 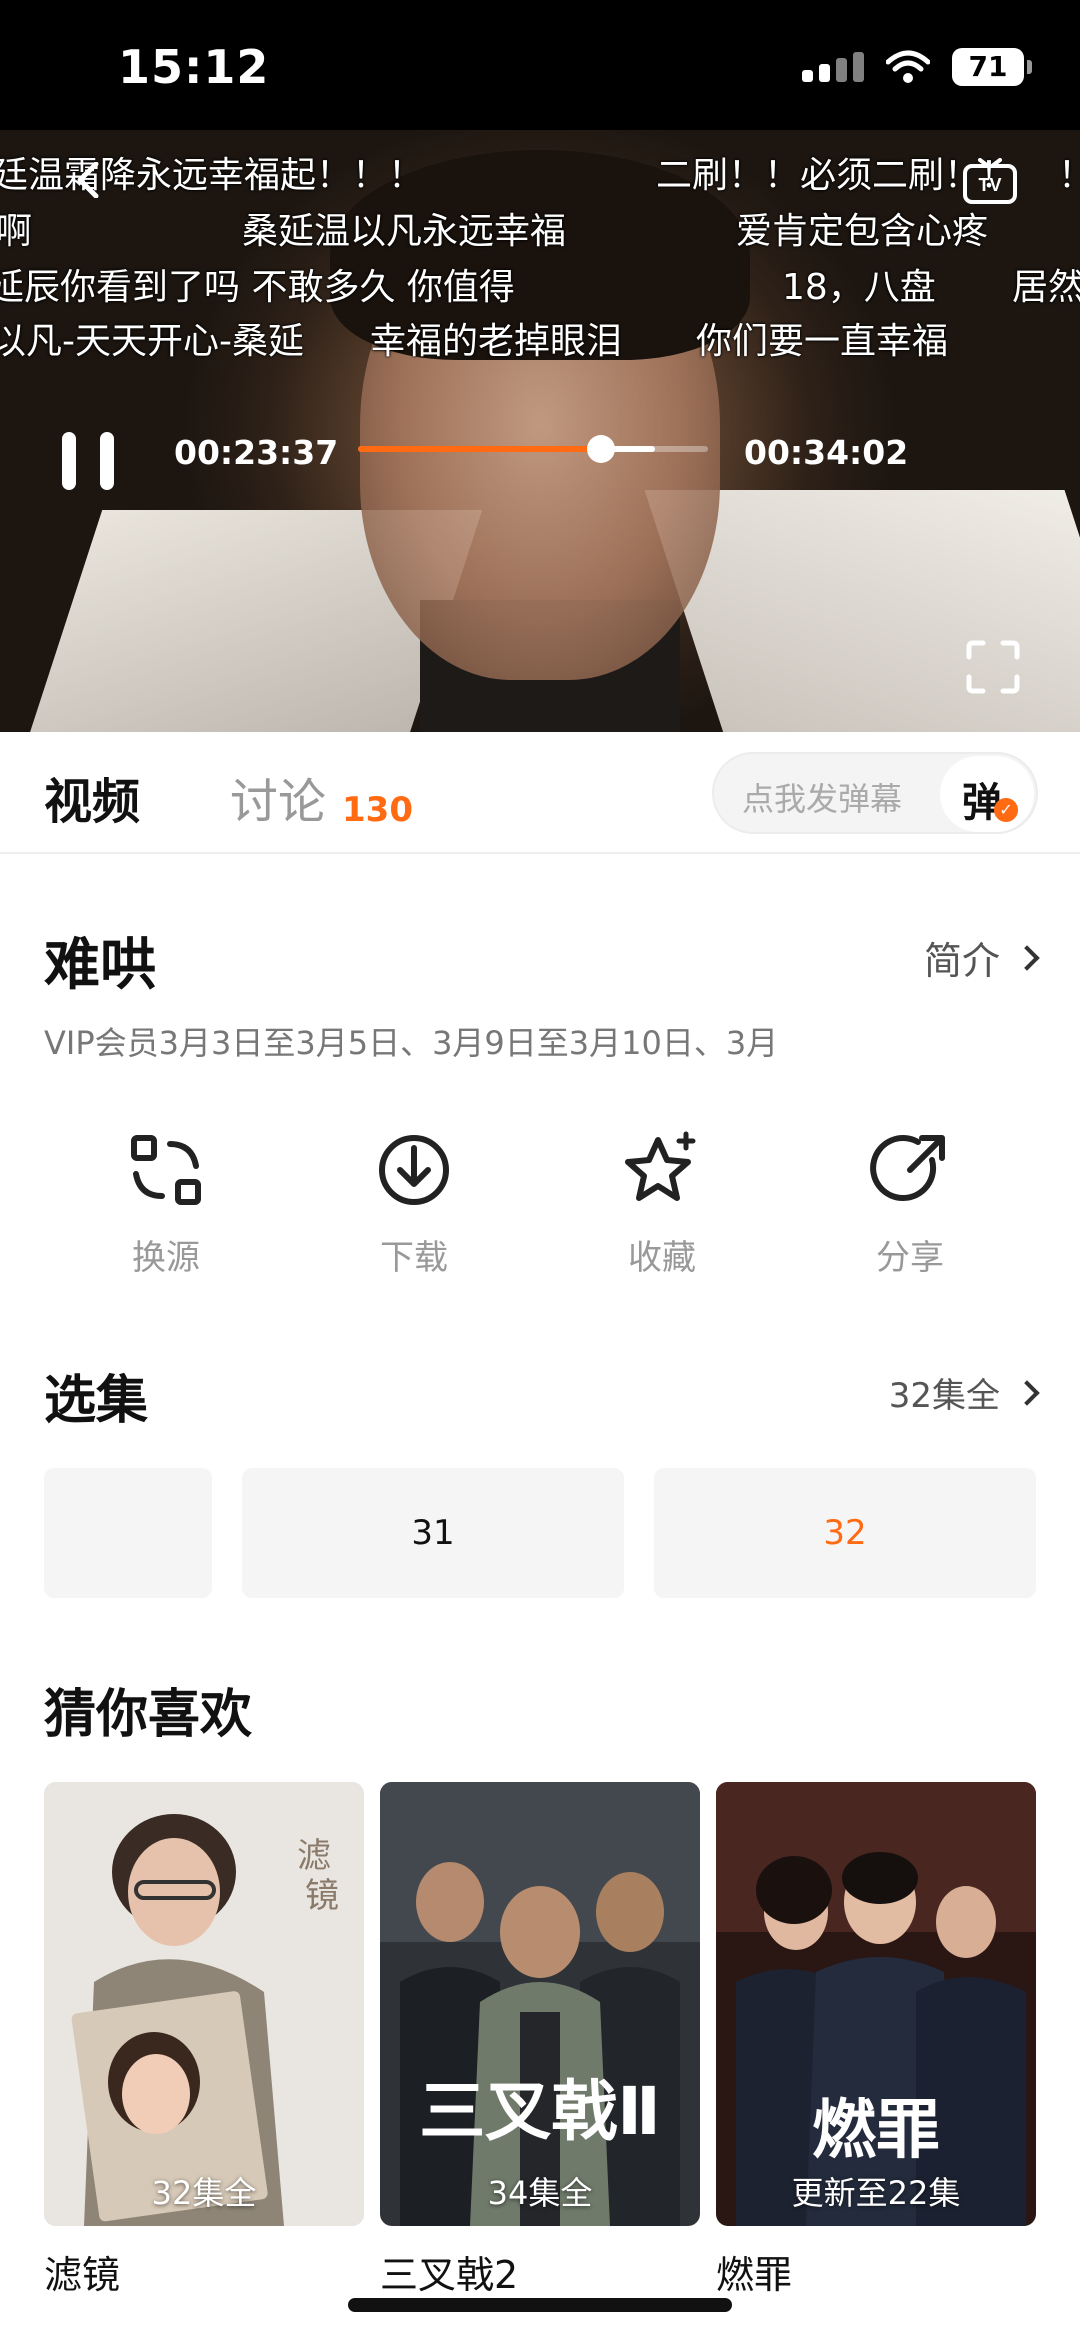 What do you see at coordinates (540, 793) in the screenshot?
I see `content-tabs: 视频 讨论 130 点我发弹幕 弹 ✓` at bounding box center [540, 793].